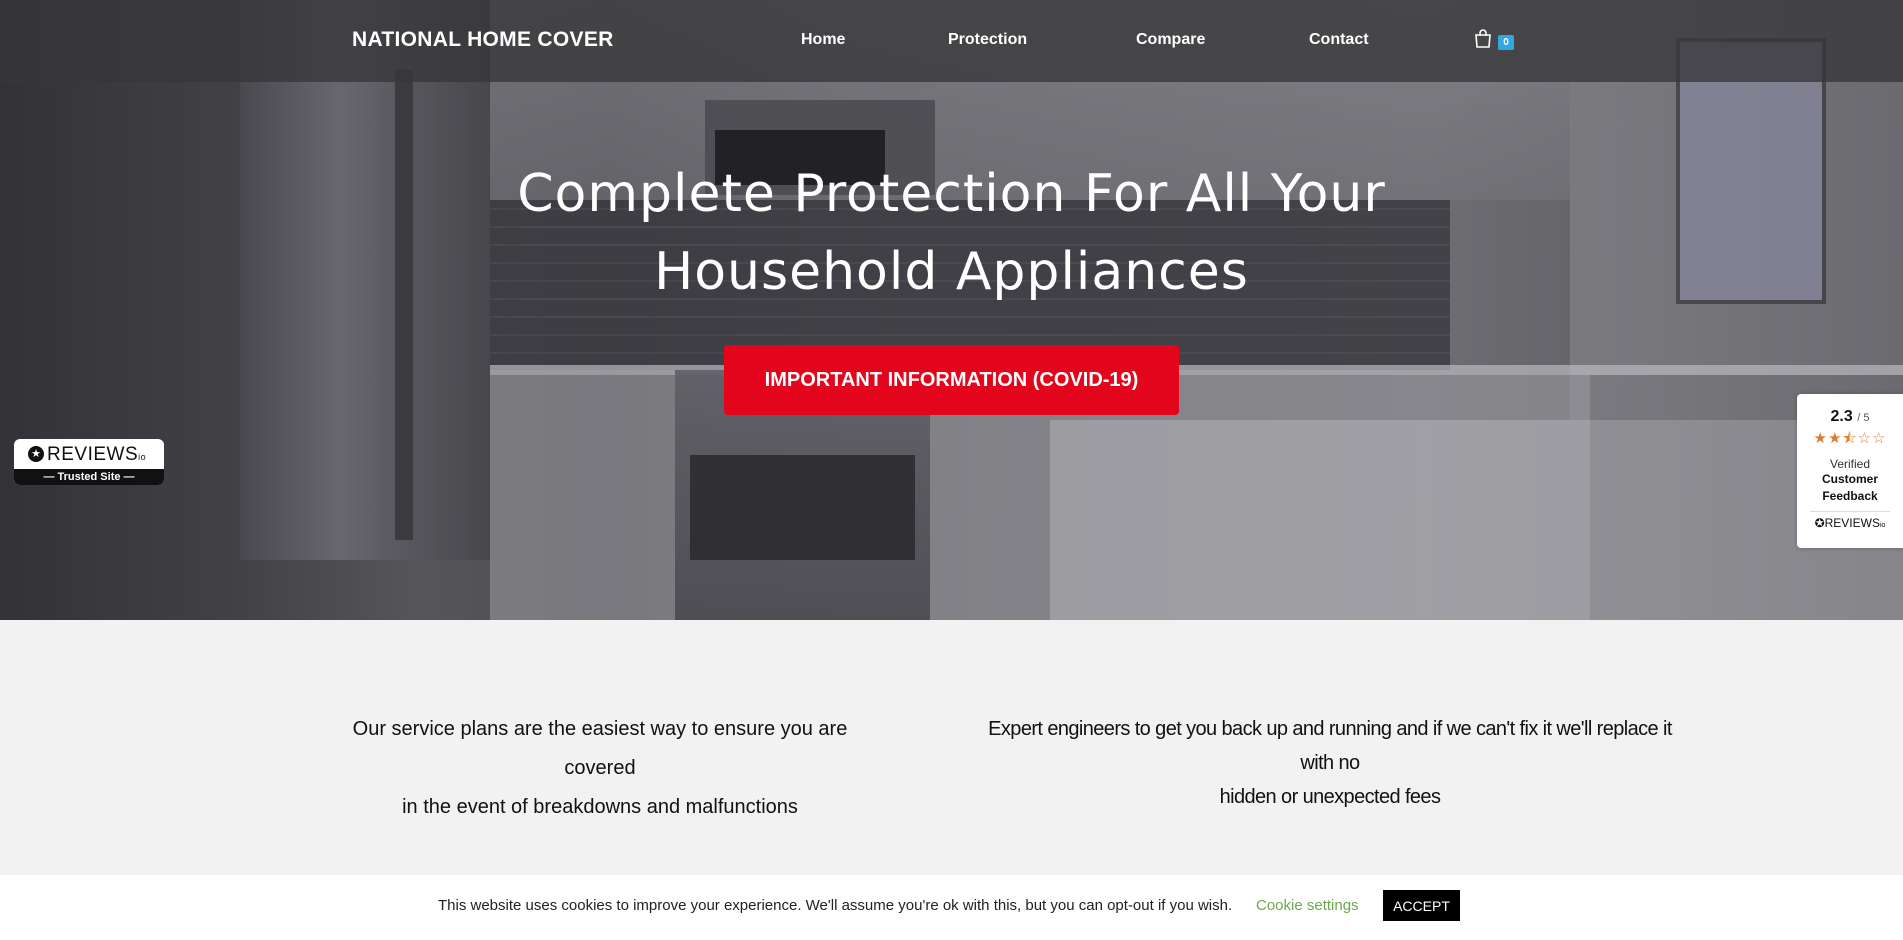  I want to click on reviews-widget-brand: ✪REVIEWSio, so click(1850, 523).